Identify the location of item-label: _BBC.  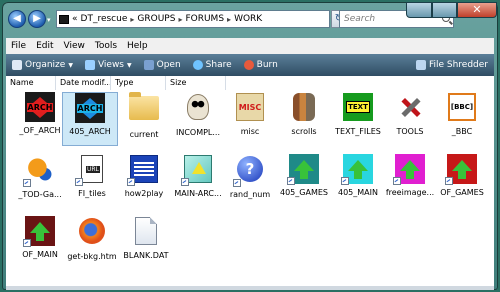
(462, 131).